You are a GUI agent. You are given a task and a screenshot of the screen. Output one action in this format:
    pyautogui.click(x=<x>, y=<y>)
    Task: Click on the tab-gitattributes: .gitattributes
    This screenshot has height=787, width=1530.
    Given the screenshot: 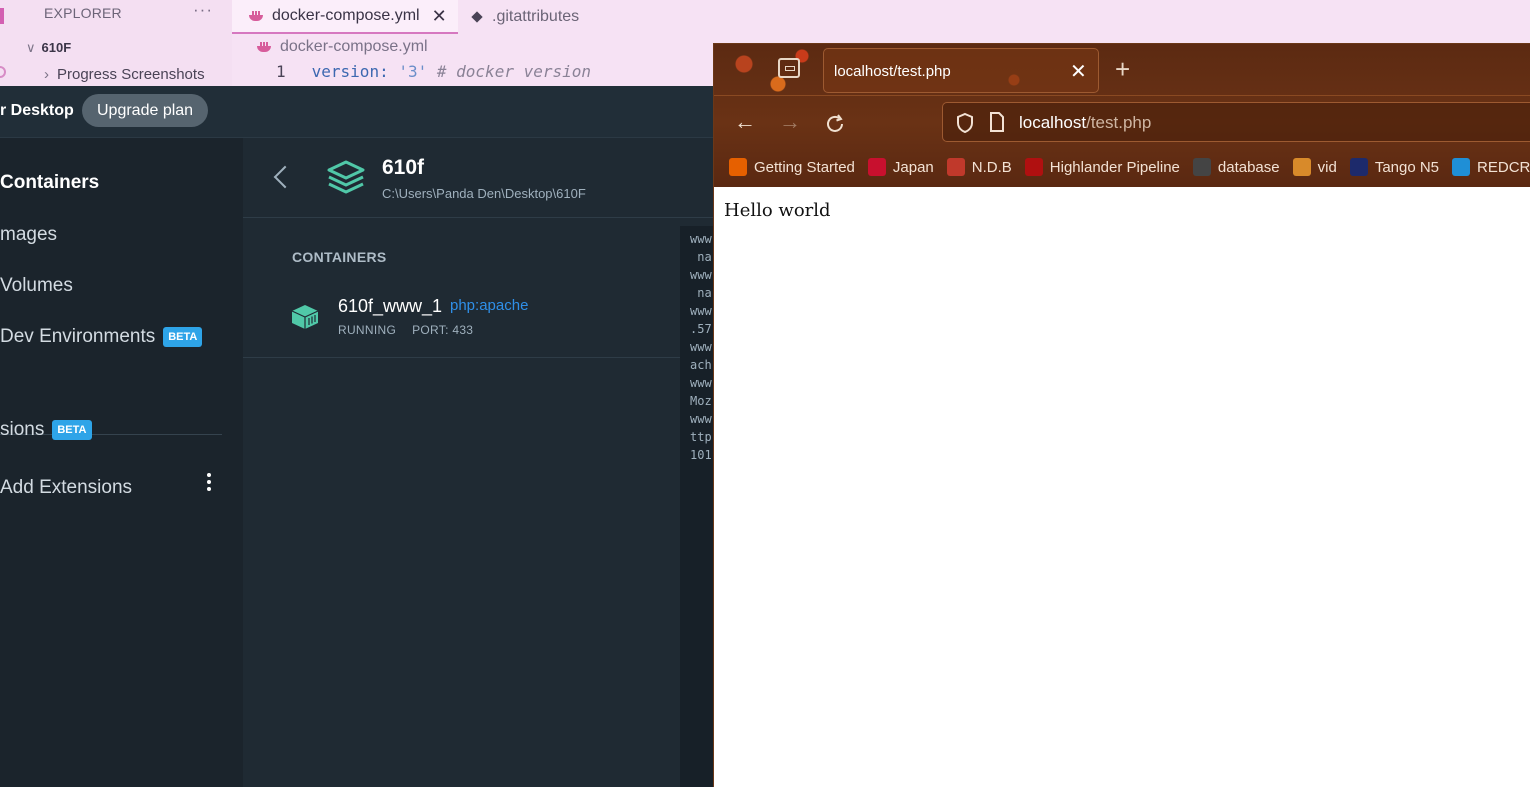 What is the action you would take?
    pyautogui.click(x=524, y=17)
    